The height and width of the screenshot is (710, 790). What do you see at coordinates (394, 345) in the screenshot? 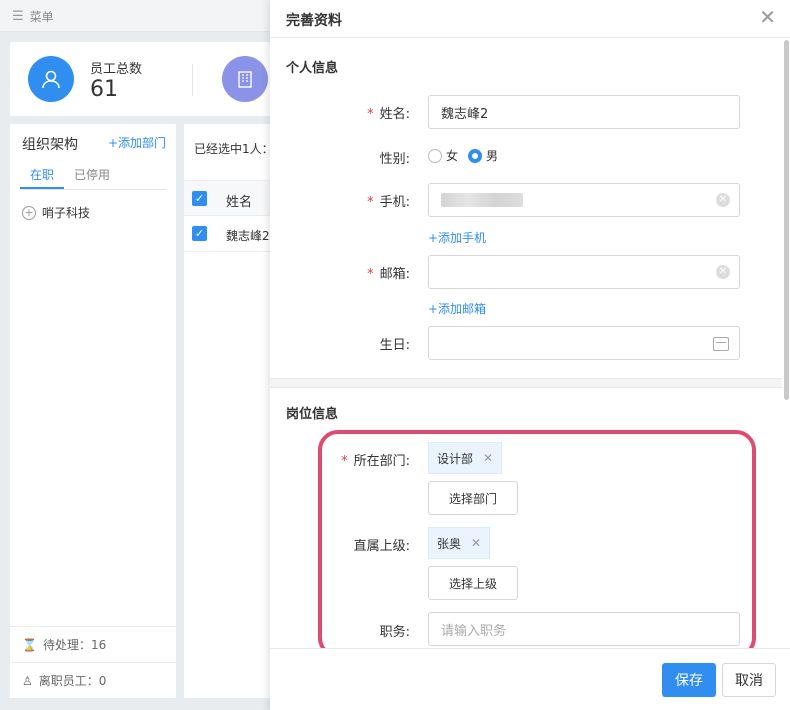
I see `birthday-label: 生日:` at bounding box center [394, 345].